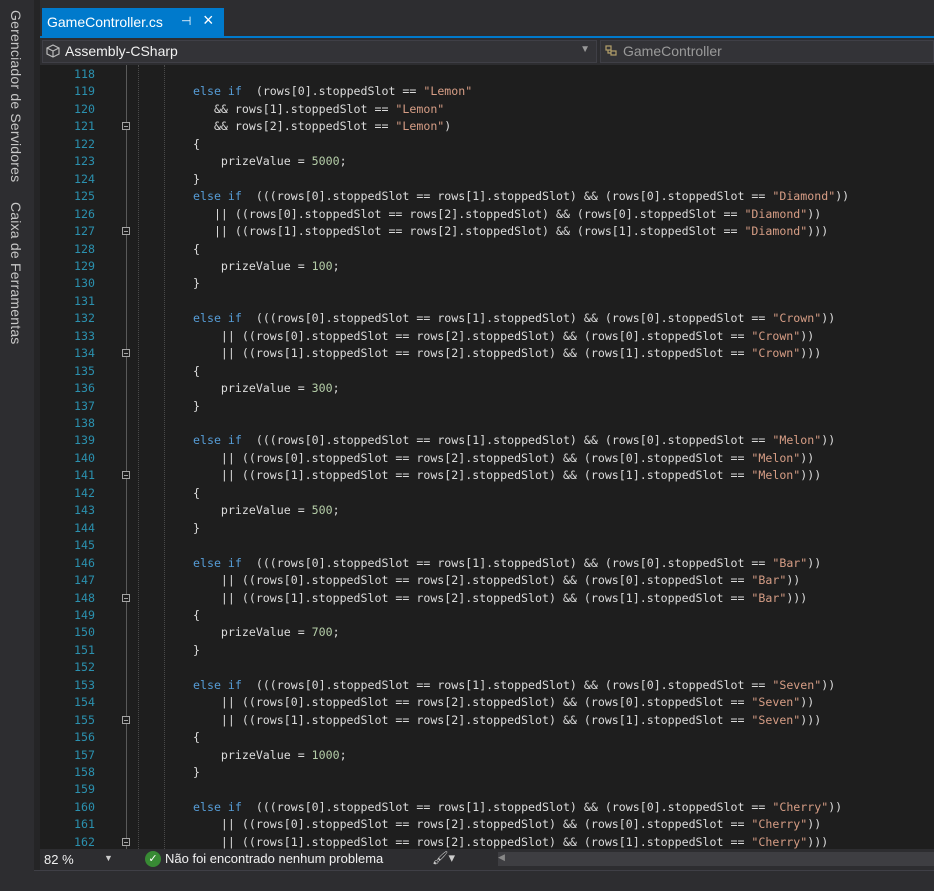 The width and height of the screenshot is (934, 891). What do you see at coordinates (487, 755) in the screenshot?
I see `code-line: 157 prizeValue = 1000;` at bounding box center [487, 755].